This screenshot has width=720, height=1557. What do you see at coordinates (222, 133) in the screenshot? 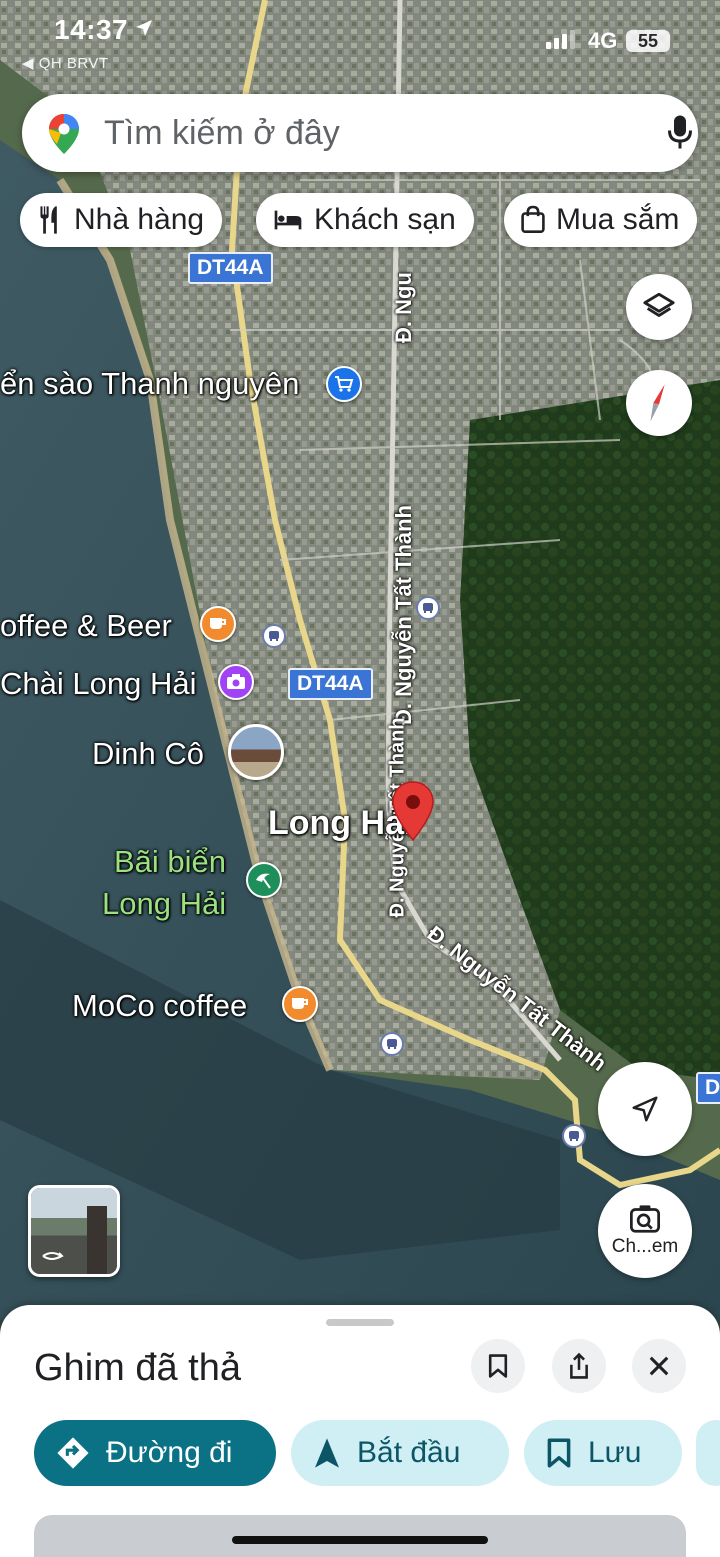
I see `search-input: Tìm kiếm ở đây` at bounding box center [222, 133].